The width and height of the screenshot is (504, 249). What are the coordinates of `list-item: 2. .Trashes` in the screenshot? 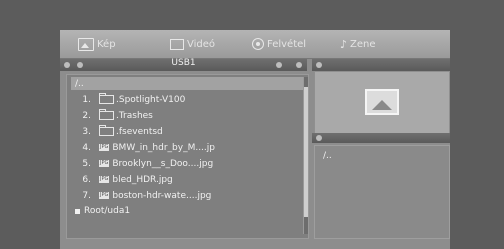 It's located at (187, 115).